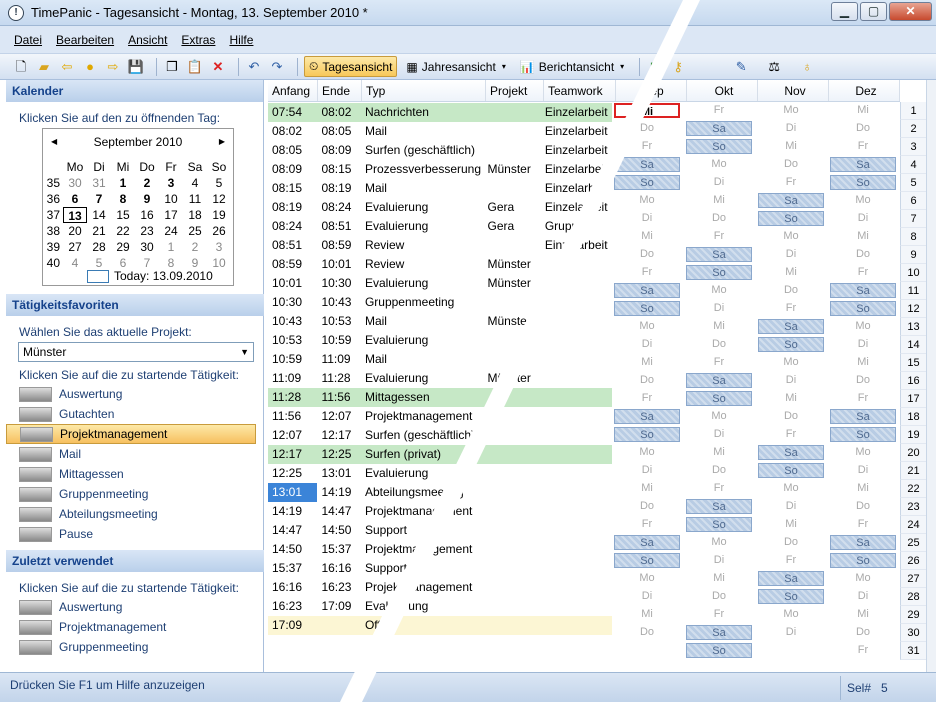 The height and width of the screenshot is (702, 936). What do you see at coordinates (440, 264) in the screenshot?
I see `table-row: 08:59 10:01 Review Münster` at bounding box center [440, 264].